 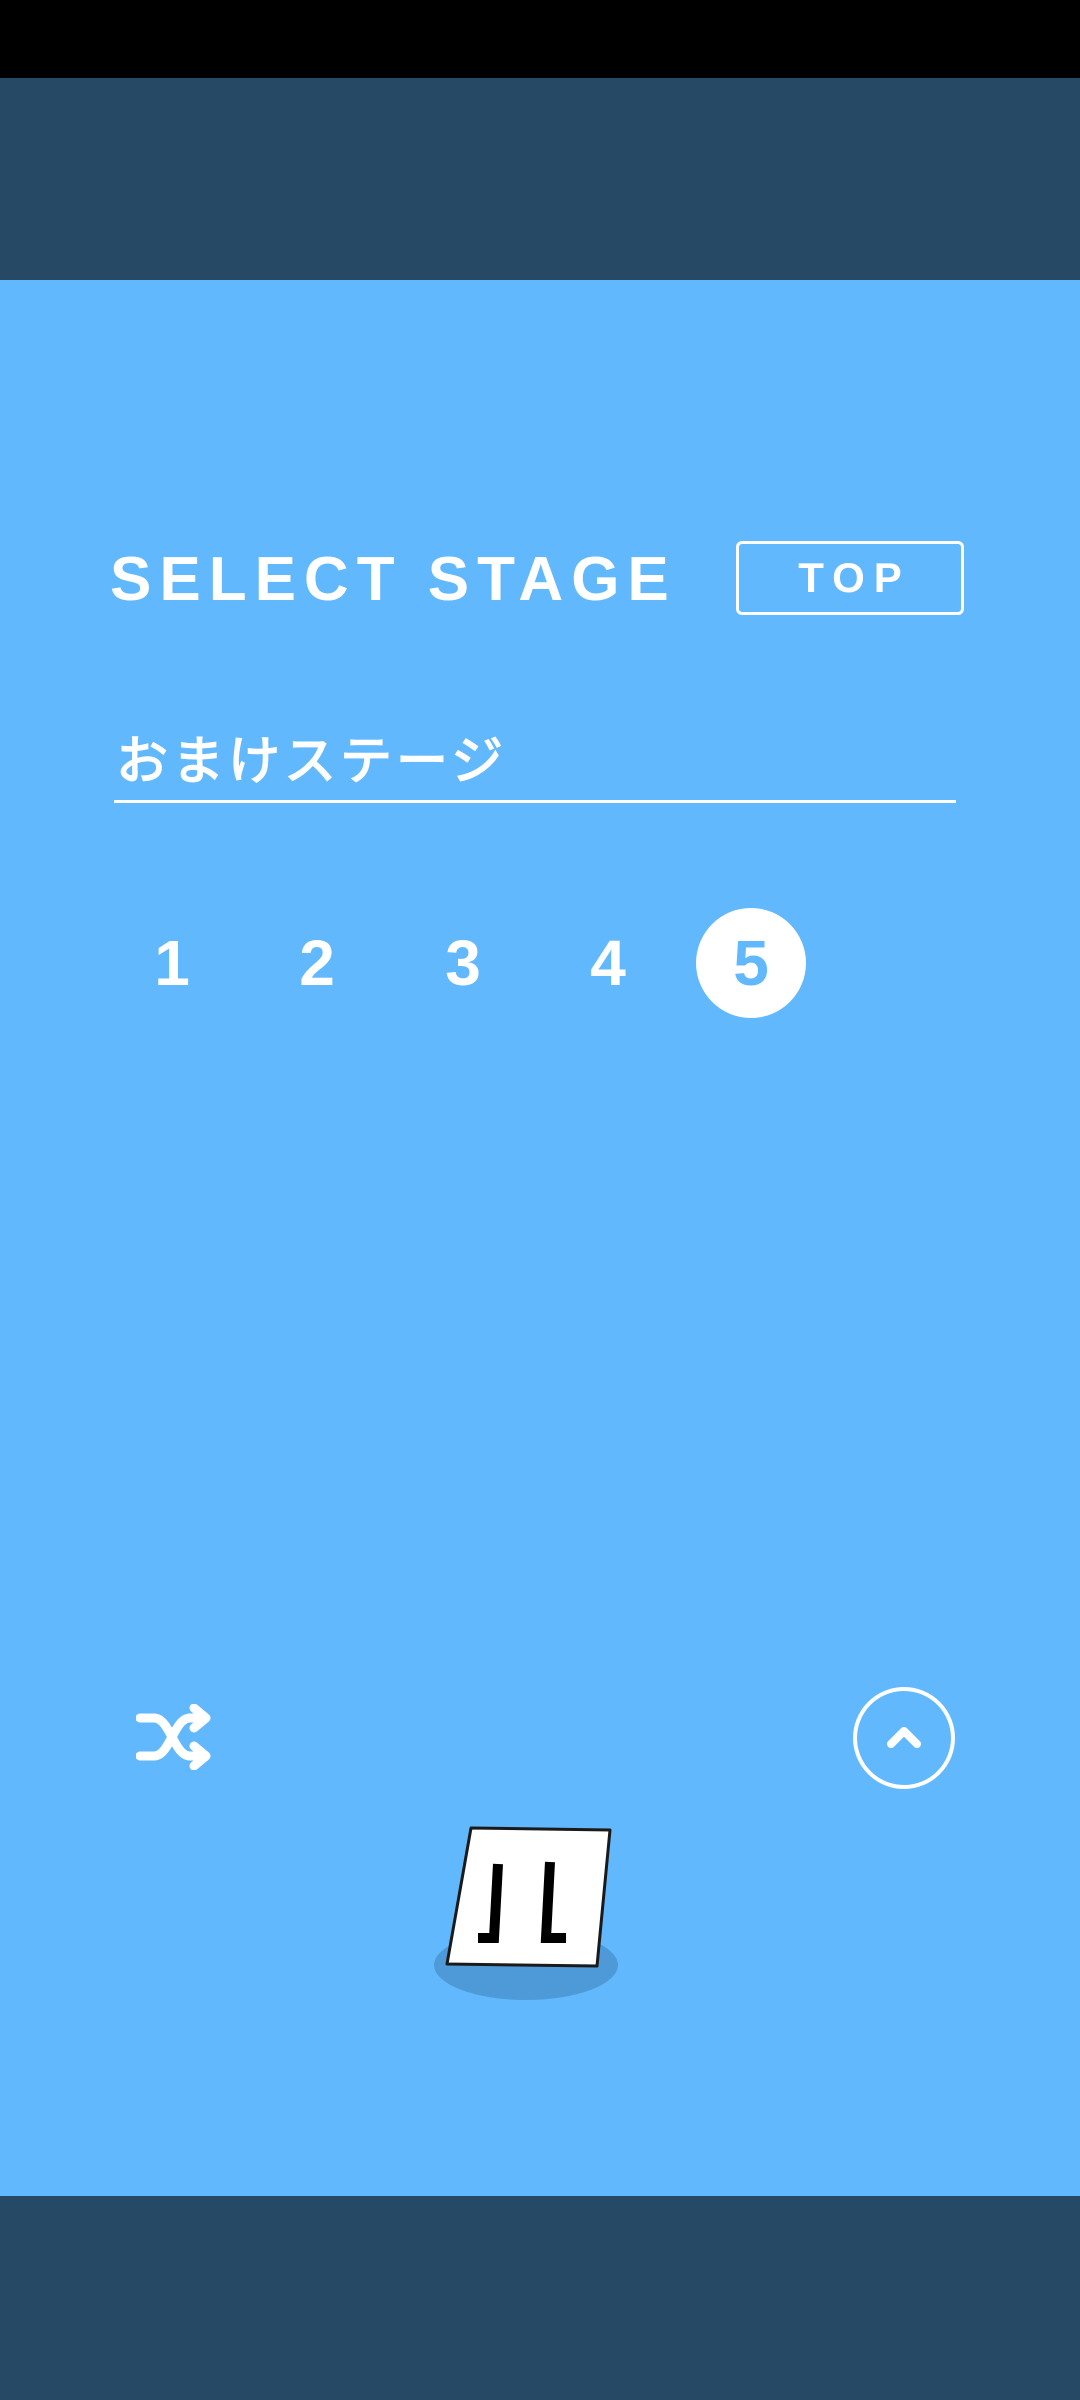 I want to click on stage-button-2: 2, so click(x=317, y=963).